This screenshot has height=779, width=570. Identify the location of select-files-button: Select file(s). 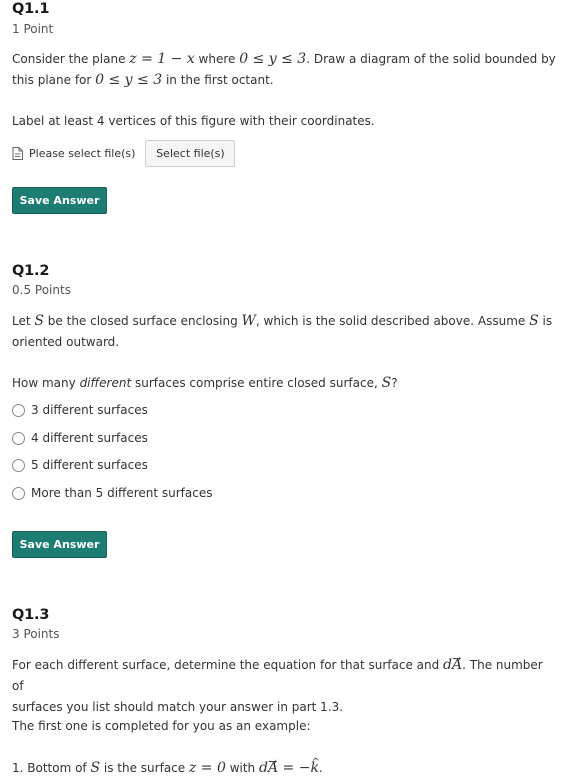
(190, 153).